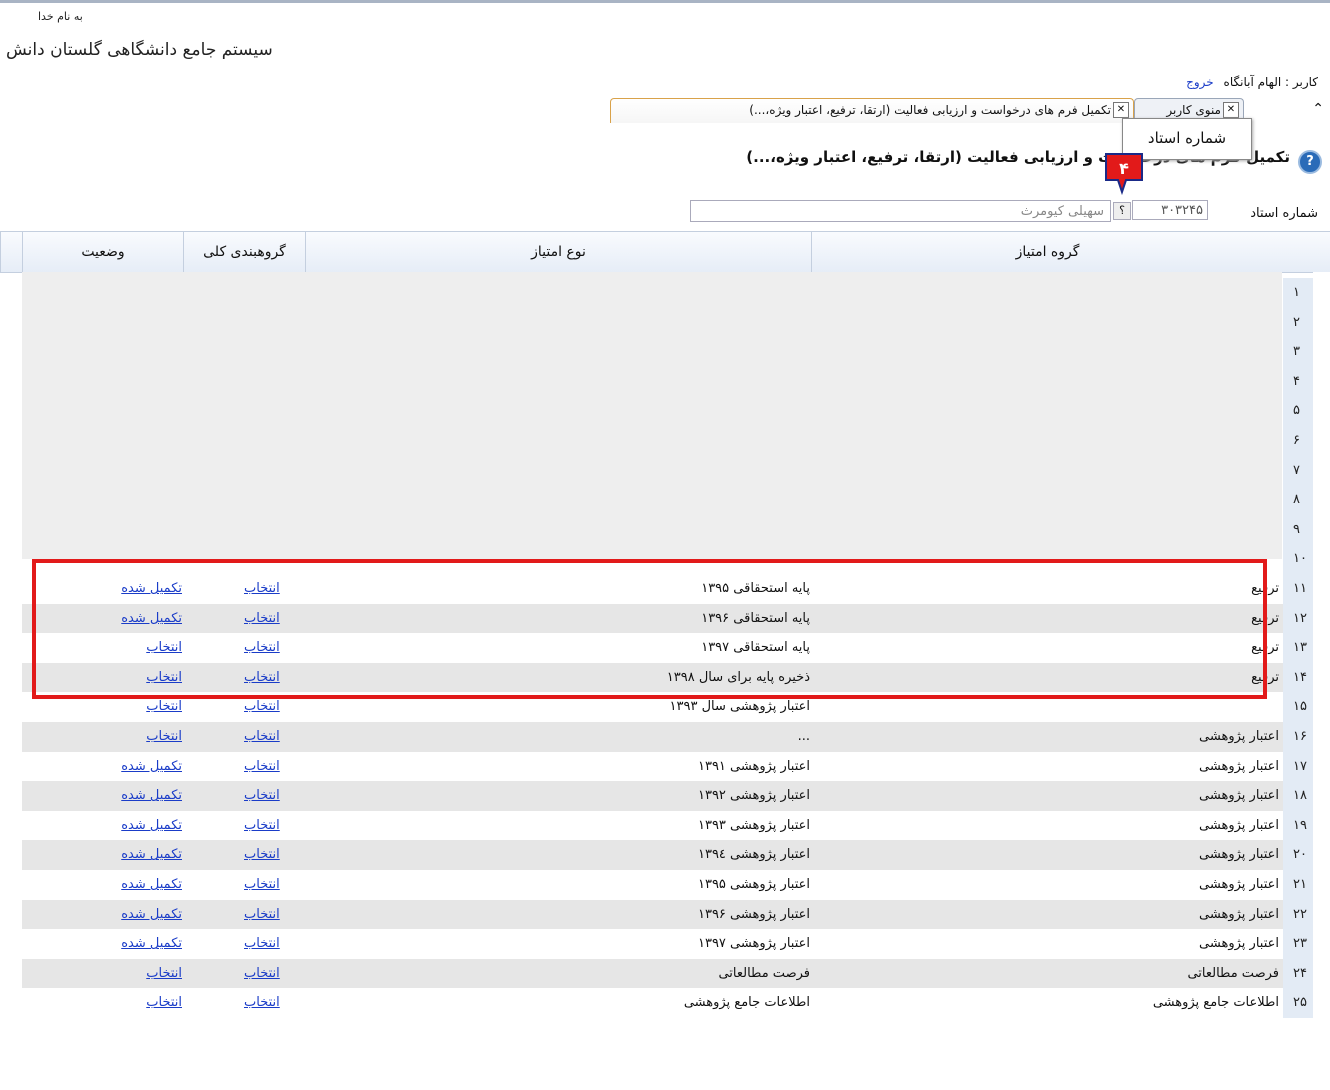 Image resolution: width=1330 pixels, height=1090 pixels. What do you see at coordinates (753, 944) in the screenshot?
I see `cell-type: اعتبار پژوهشی ۱۳۹۷` at bounding box center [753, 944].